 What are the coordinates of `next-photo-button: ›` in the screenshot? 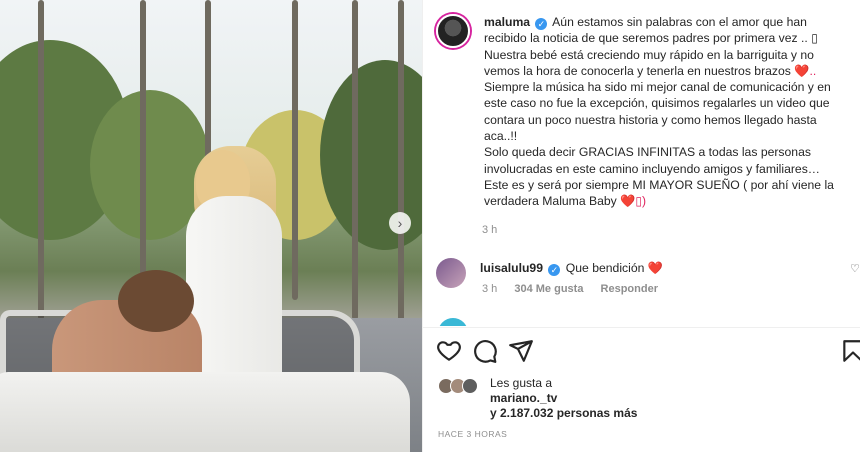 It's located at (400, 223).